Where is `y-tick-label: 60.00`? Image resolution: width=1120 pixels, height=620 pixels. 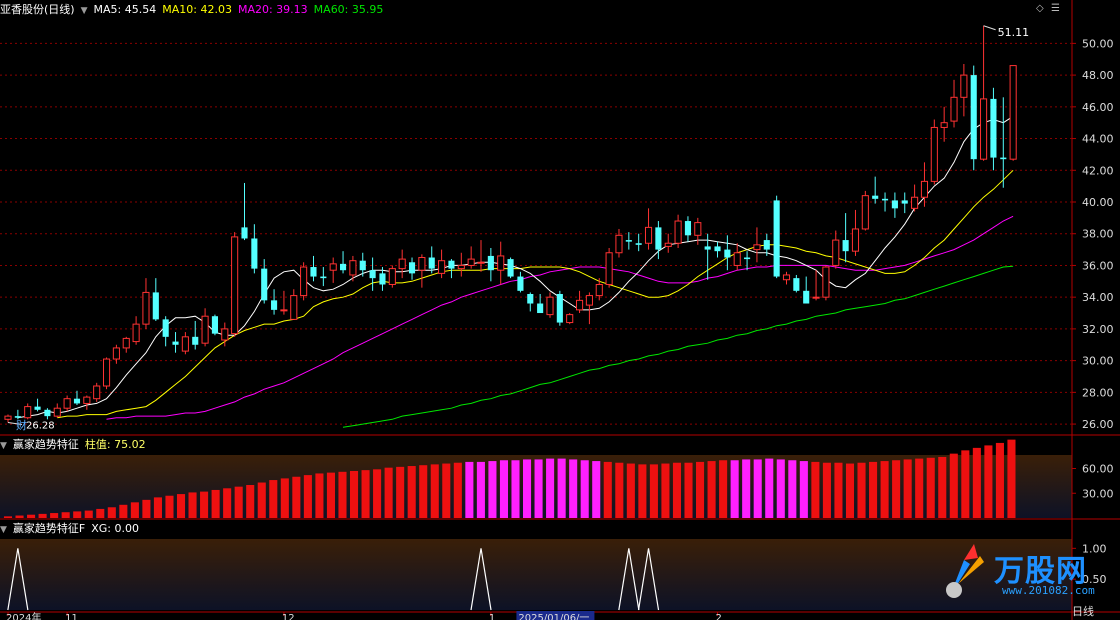
y-tick-label: 60.00 is located at coordinates (1098, 469).